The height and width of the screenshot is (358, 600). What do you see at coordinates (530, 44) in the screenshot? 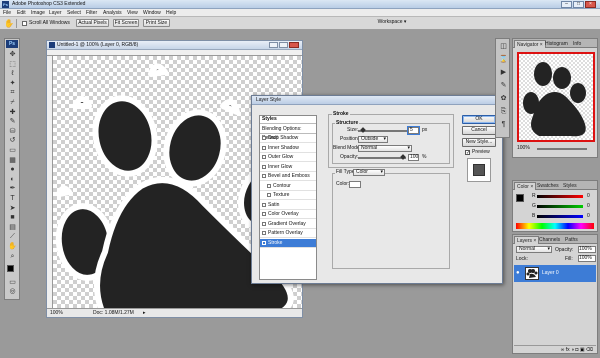
I see `tab-navigator: Navigator ×` at bounding box center [530, 44].